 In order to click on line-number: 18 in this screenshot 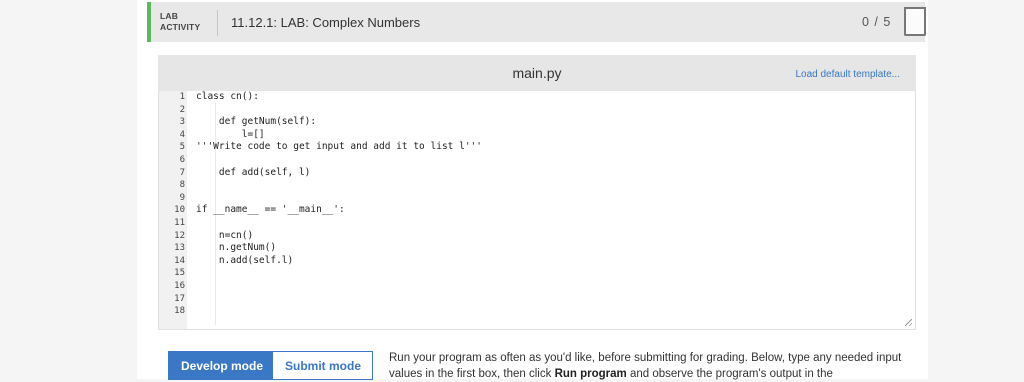, I will do `click(179, 311)`.